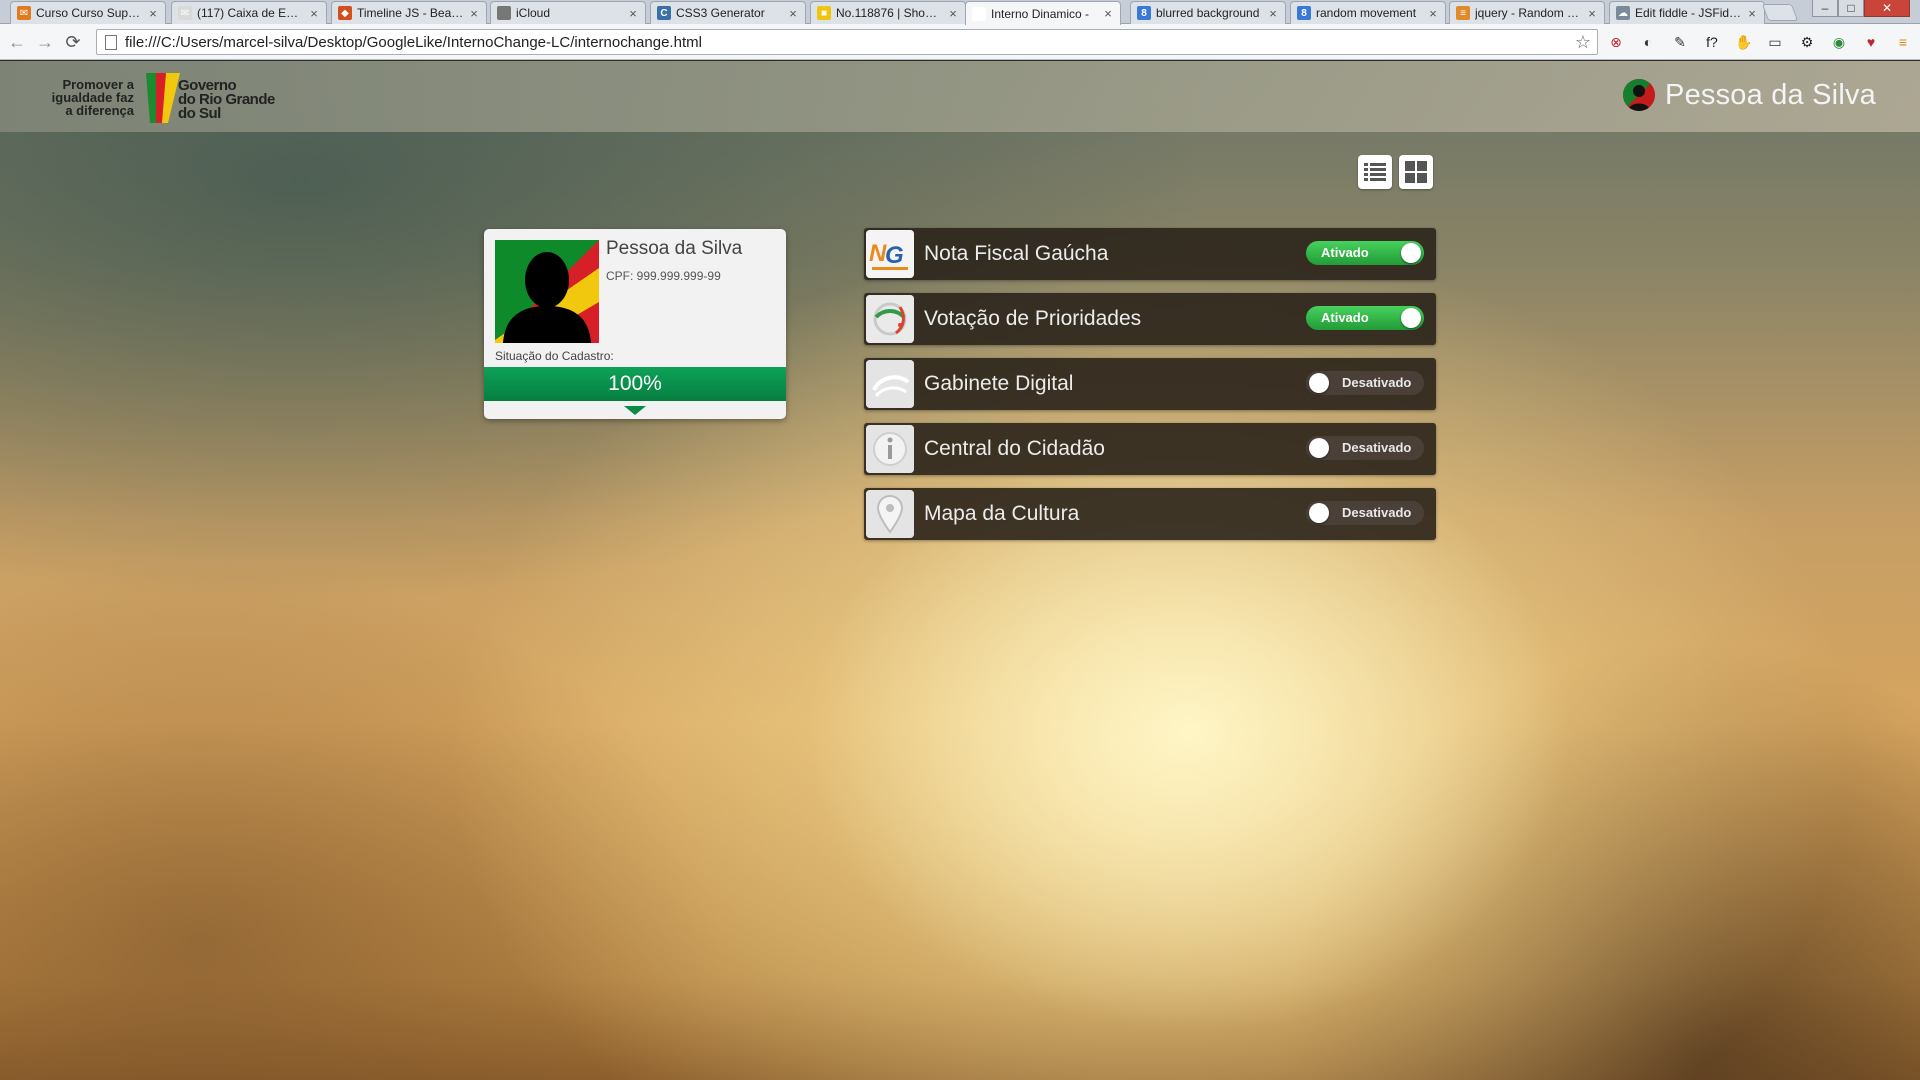  I want to click on browser-extension-icon: ◉, so click(1839, 42).